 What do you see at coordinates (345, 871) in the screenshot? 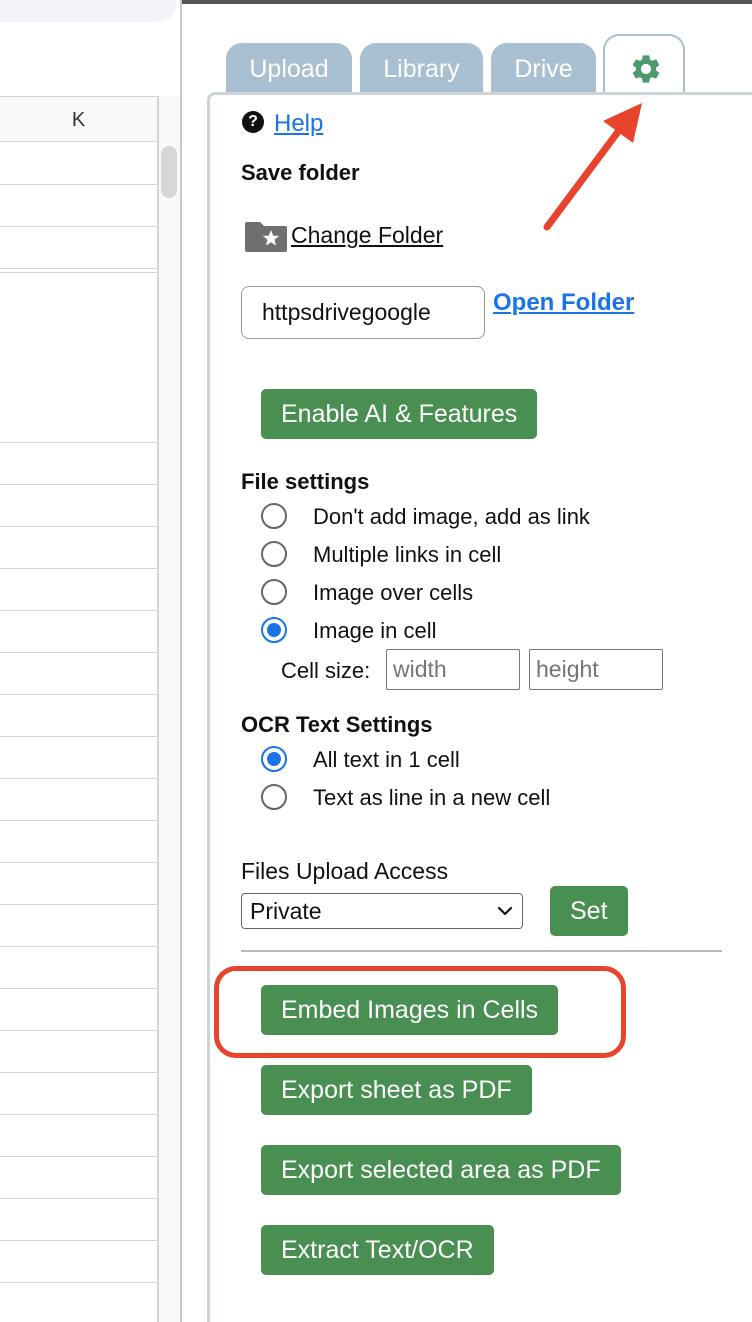
I see `upload-access-title: Files Upload Access` at bounding box center [345, 871].